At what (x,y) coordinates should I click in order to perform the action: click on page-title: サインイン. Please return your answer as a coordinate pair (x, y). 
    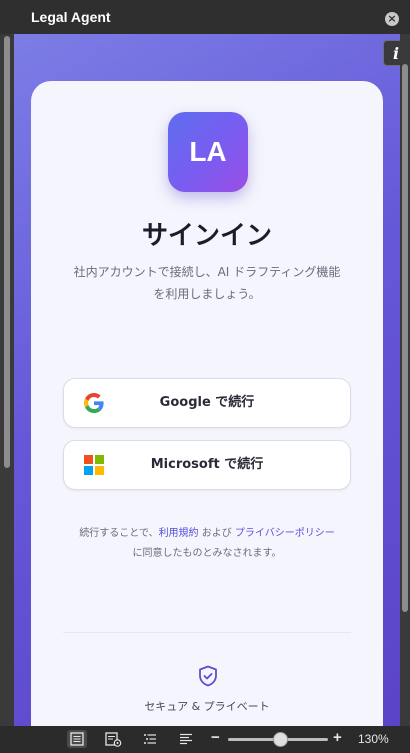
    Looking at the image, I should click on (206, 236).